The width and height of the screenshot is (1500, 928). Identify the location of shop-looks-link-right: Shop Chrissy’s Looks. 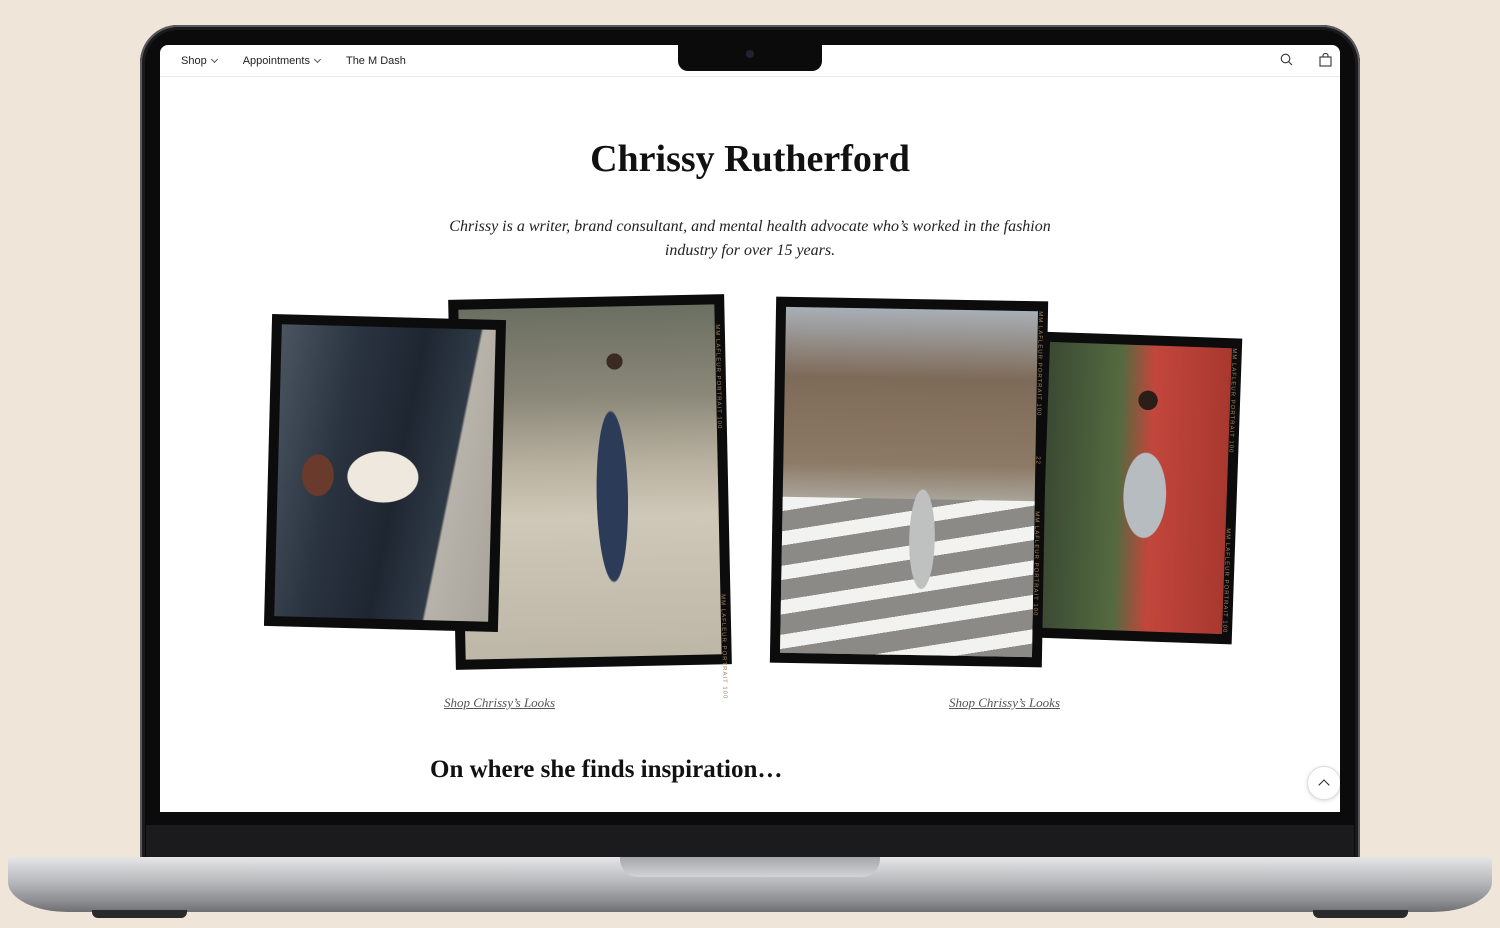
(1004, 703).